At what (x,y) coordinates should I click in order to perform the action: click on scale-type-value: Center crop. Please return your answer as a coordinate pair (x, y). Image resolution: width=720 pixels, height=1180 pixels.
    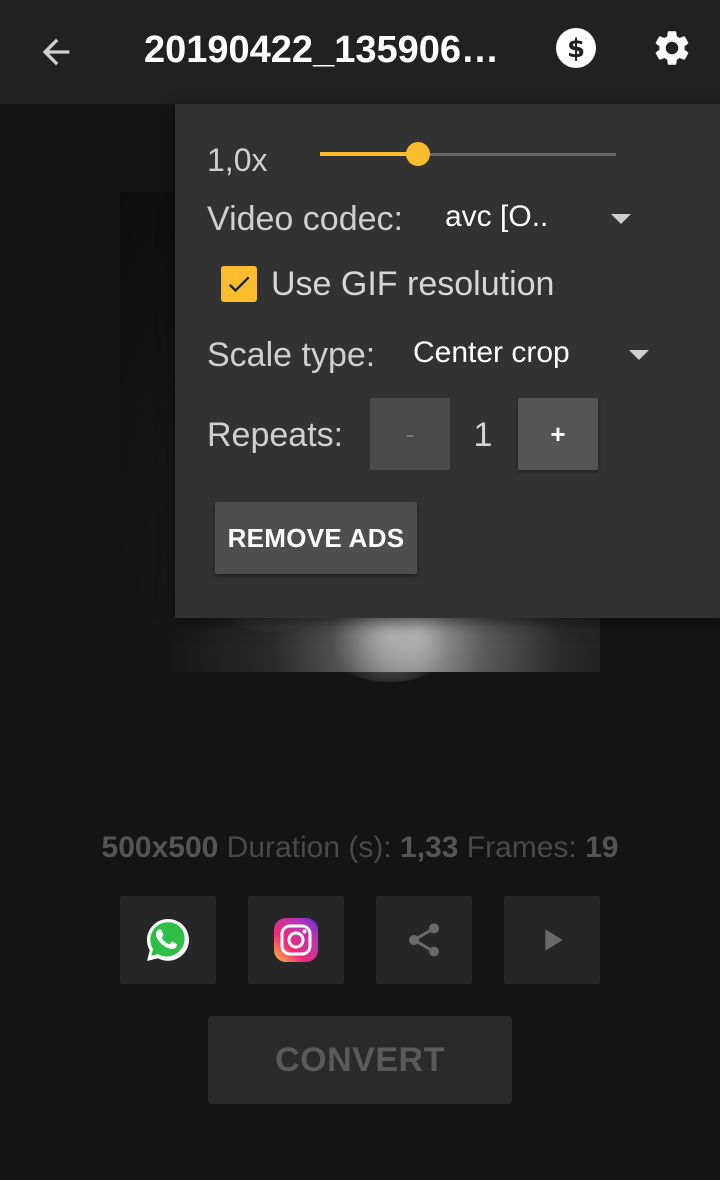
    Looking at the image, I should click on (491, 352).